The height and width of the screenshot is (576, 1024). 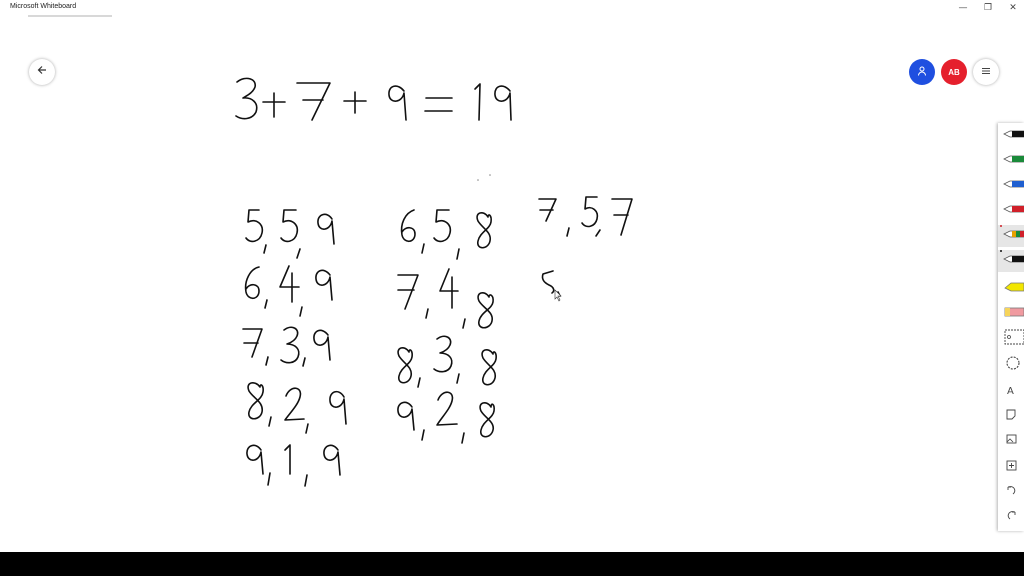 What do you see at coordinates (963, 8) in the screenshot?
I see `minimize-button: —` at bounding box center [963, 8].